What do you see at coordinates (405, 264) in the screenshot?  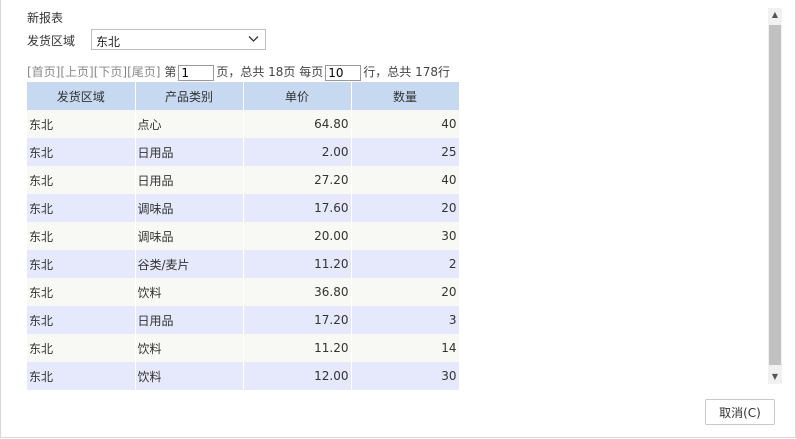 I see `cell-quantity: 2` at bounding box center [405, 264].